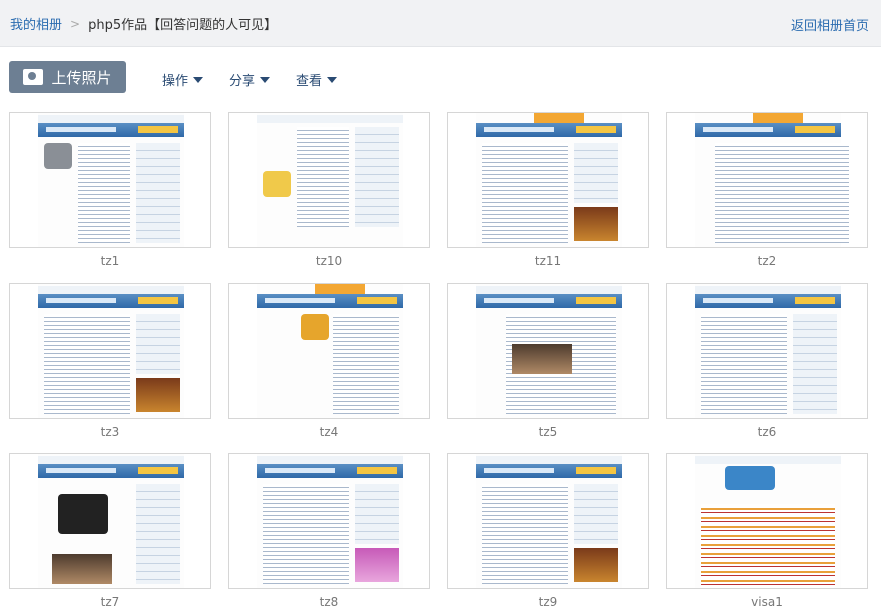 The image size is (881, 609). Describe the element at coordinates (329, 261) in the screenshot. I see `photo-caption: tz10` at that location.